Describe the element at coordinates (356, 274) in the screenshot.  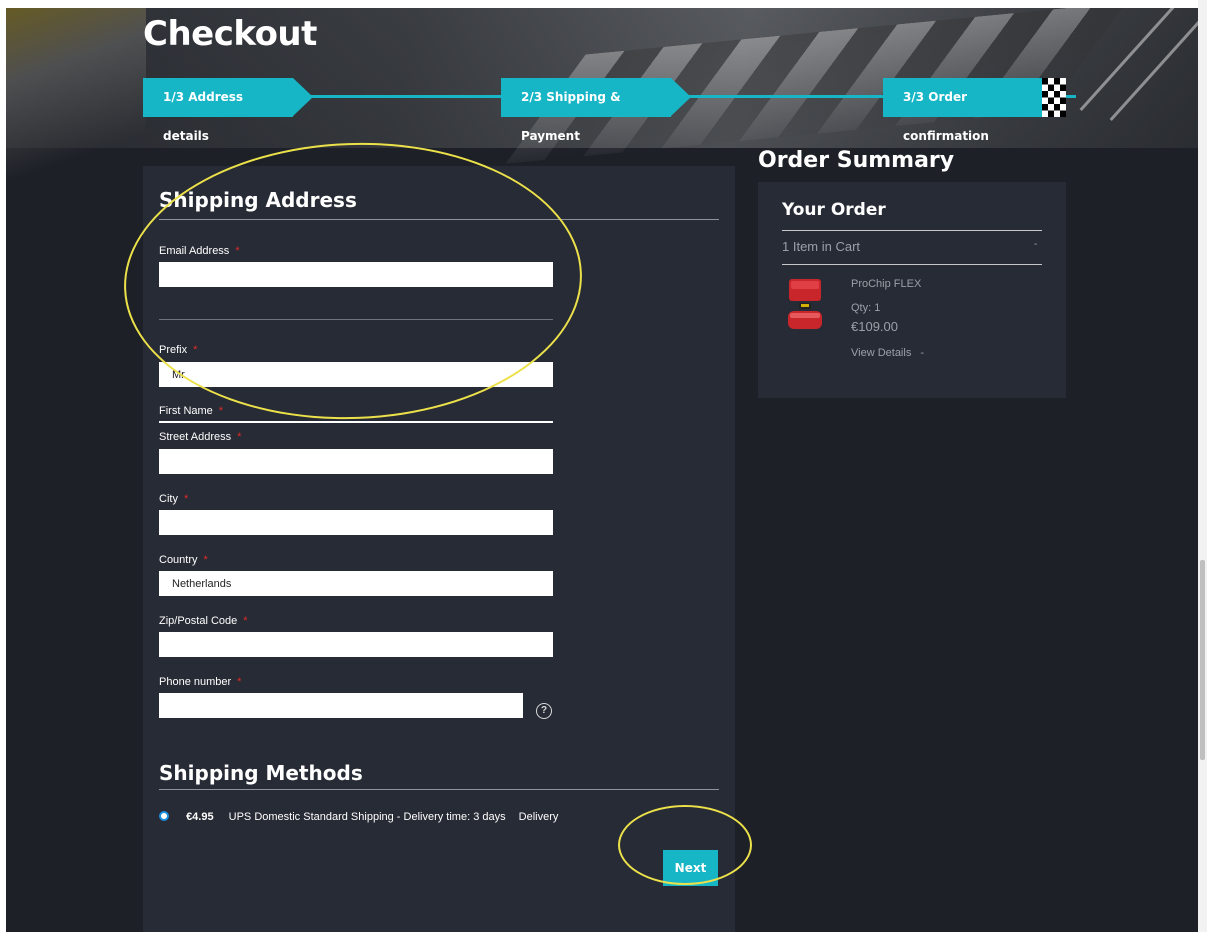
I see `email-field` at that location.